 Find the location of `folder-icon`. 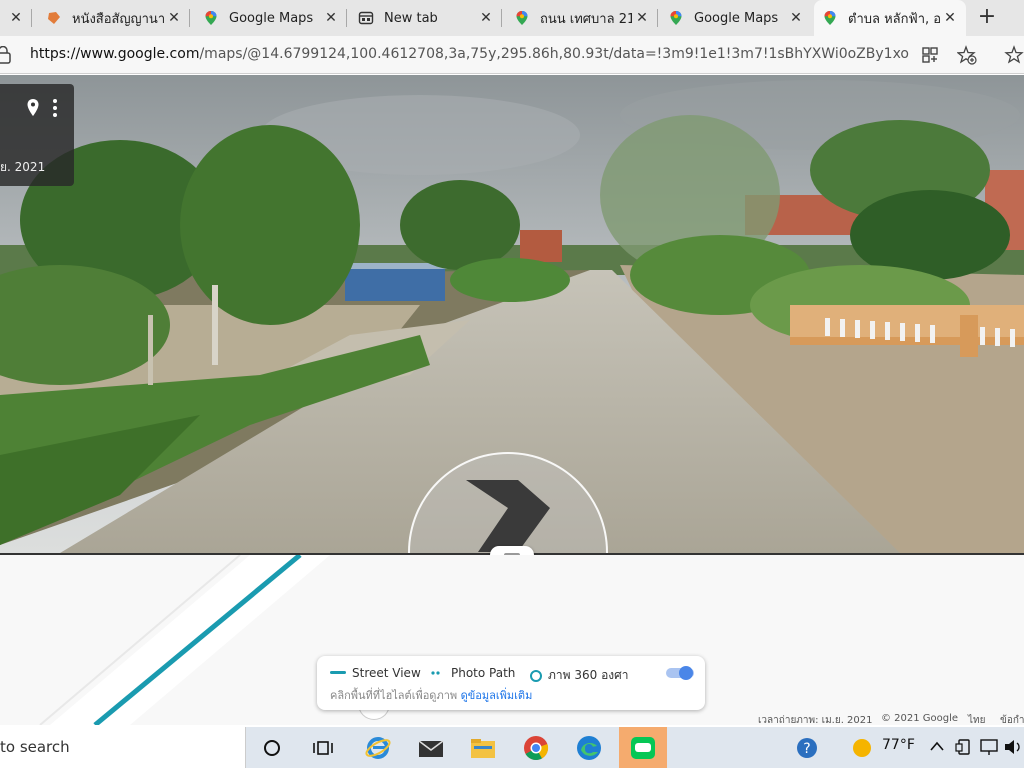

folder-icon is located at coordinates (483, 748).